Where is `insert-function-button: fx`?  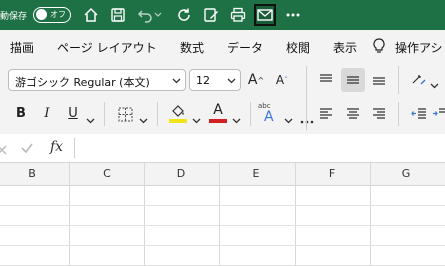 insert-function-button: fx is located at coordinates (56, 147).